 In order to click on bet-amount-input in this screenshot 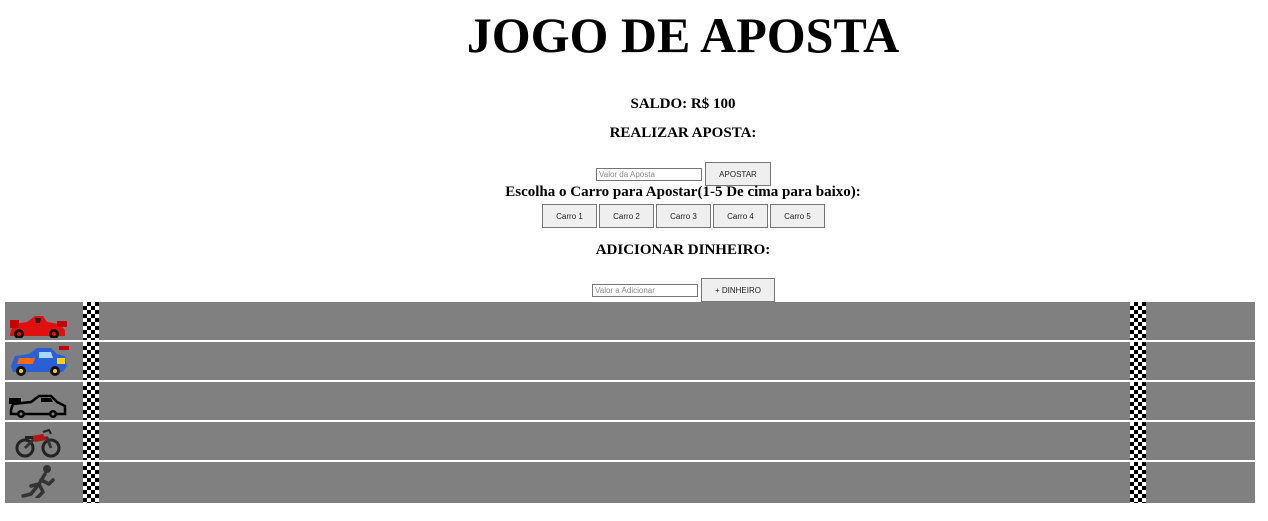, I will do `click(649, 174)`.